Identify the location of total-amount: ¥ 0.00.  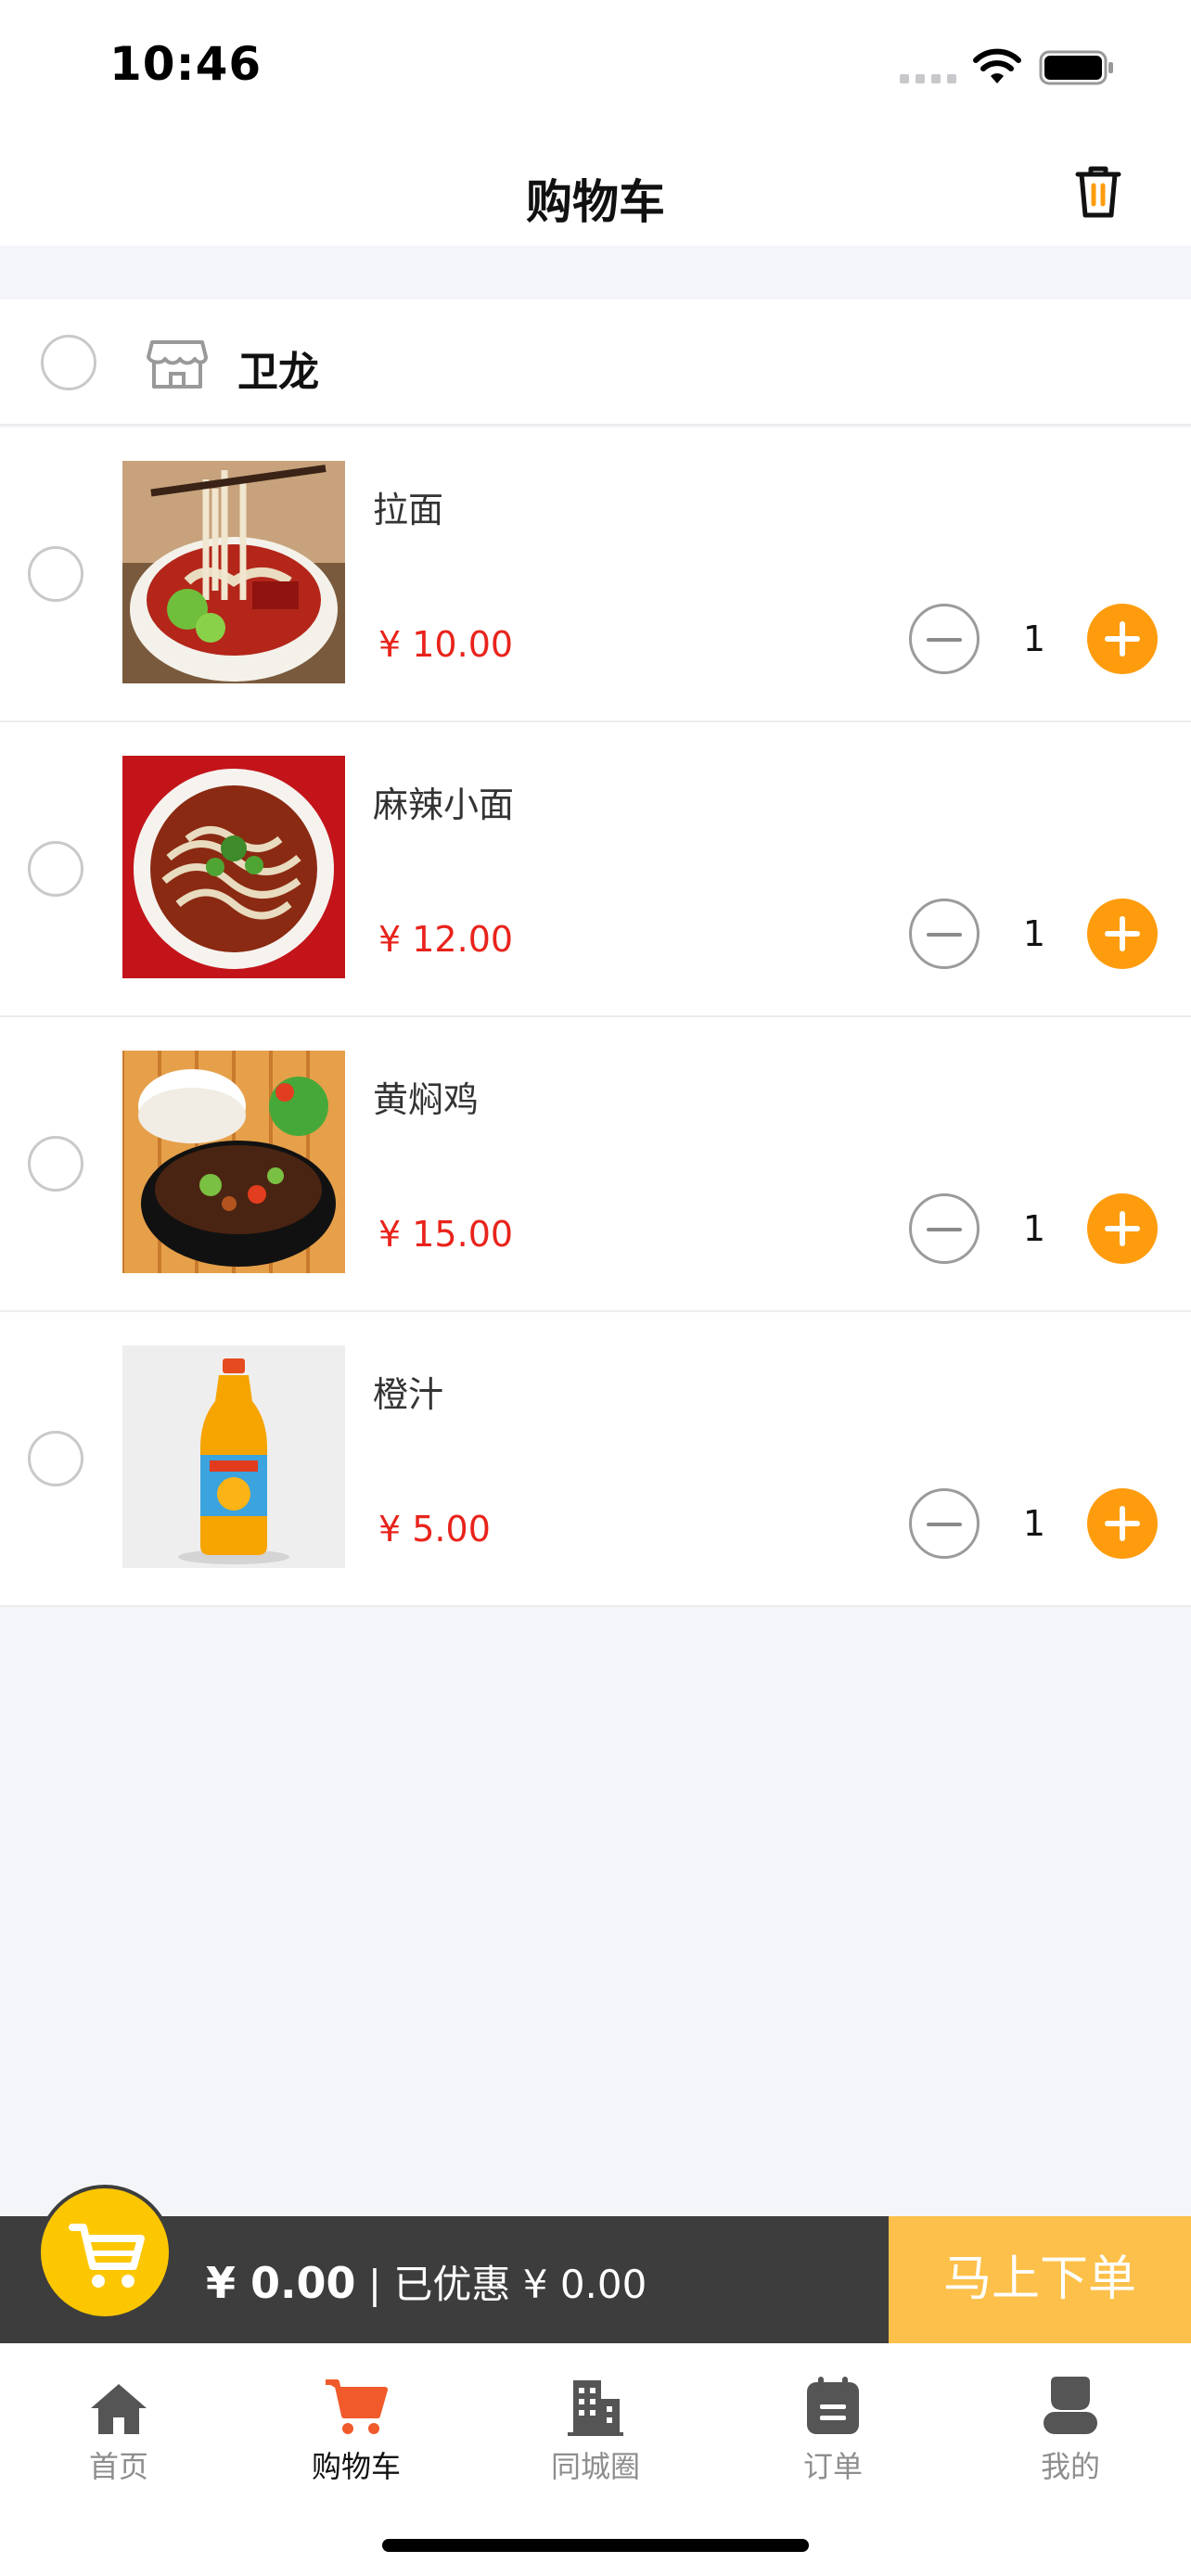
(281, 2283).